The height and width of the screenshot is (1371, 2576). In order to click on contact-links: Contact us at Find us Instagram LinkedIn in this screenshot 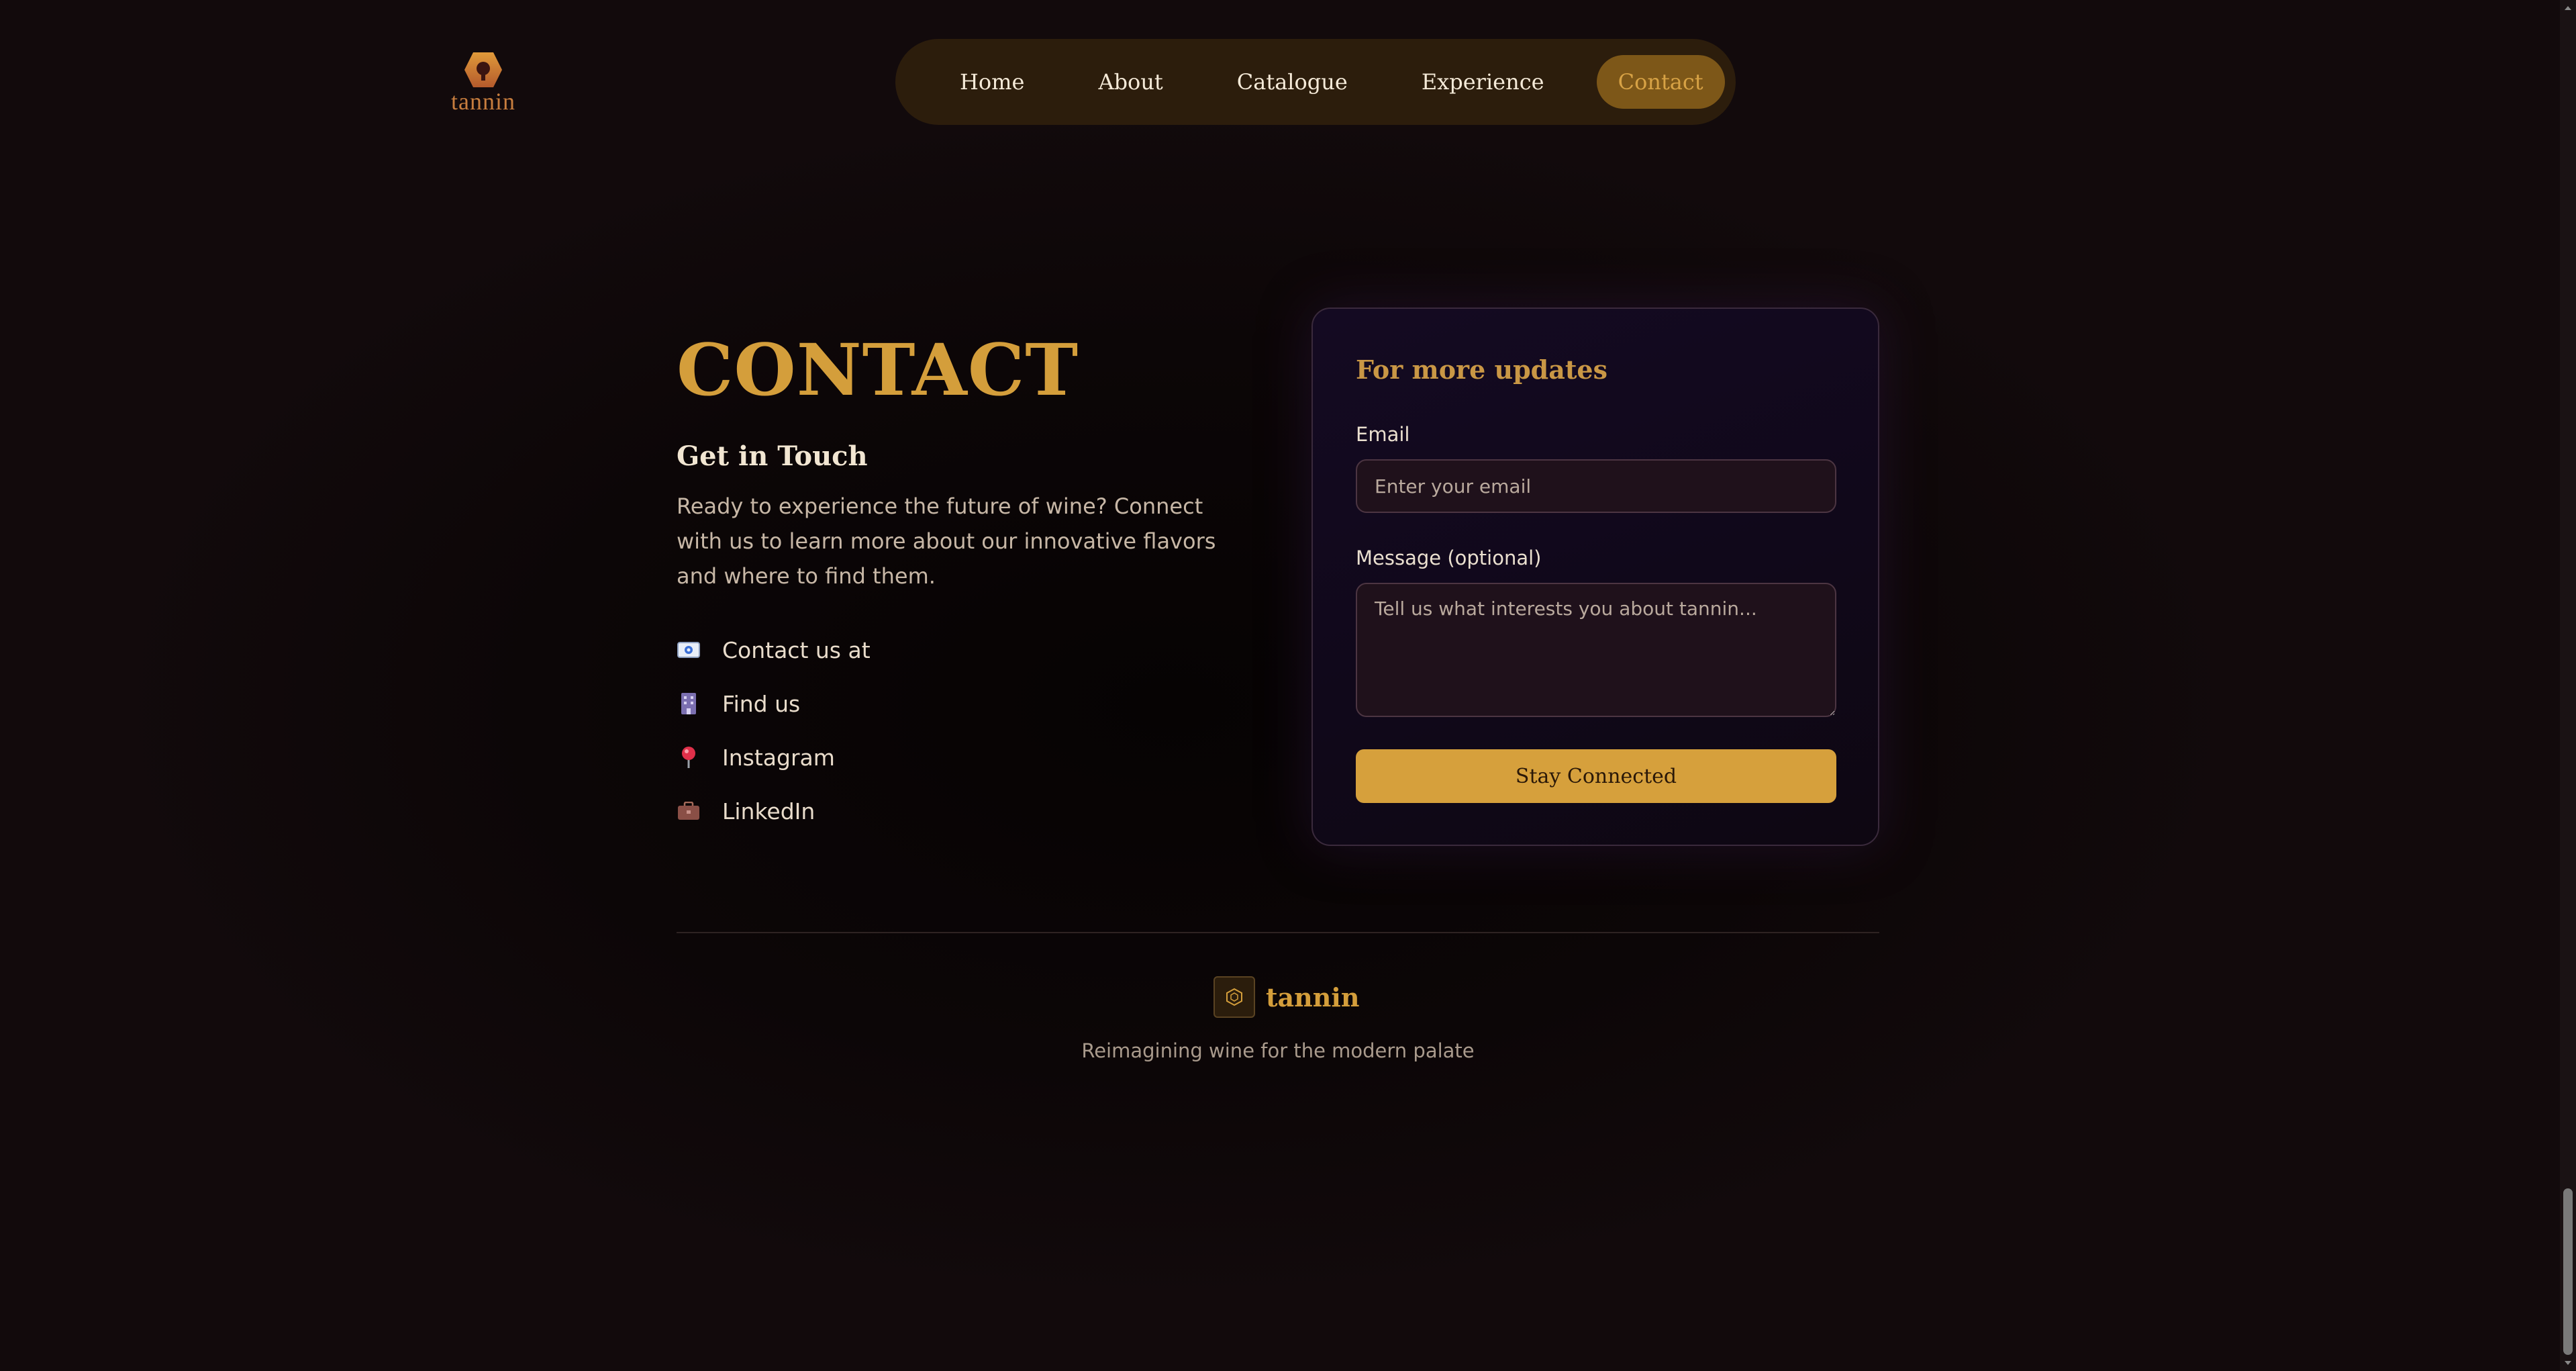, I will do `click(774, 730)`.